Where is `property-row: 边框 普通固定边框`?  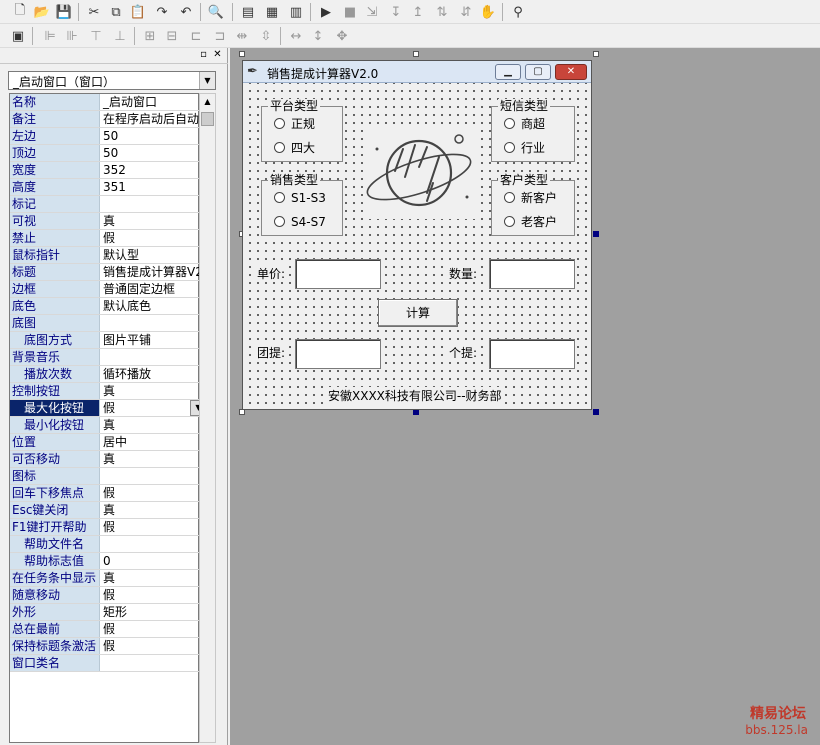 property-row: 边框 普通固定边框 is located at coordinates (105, 289).